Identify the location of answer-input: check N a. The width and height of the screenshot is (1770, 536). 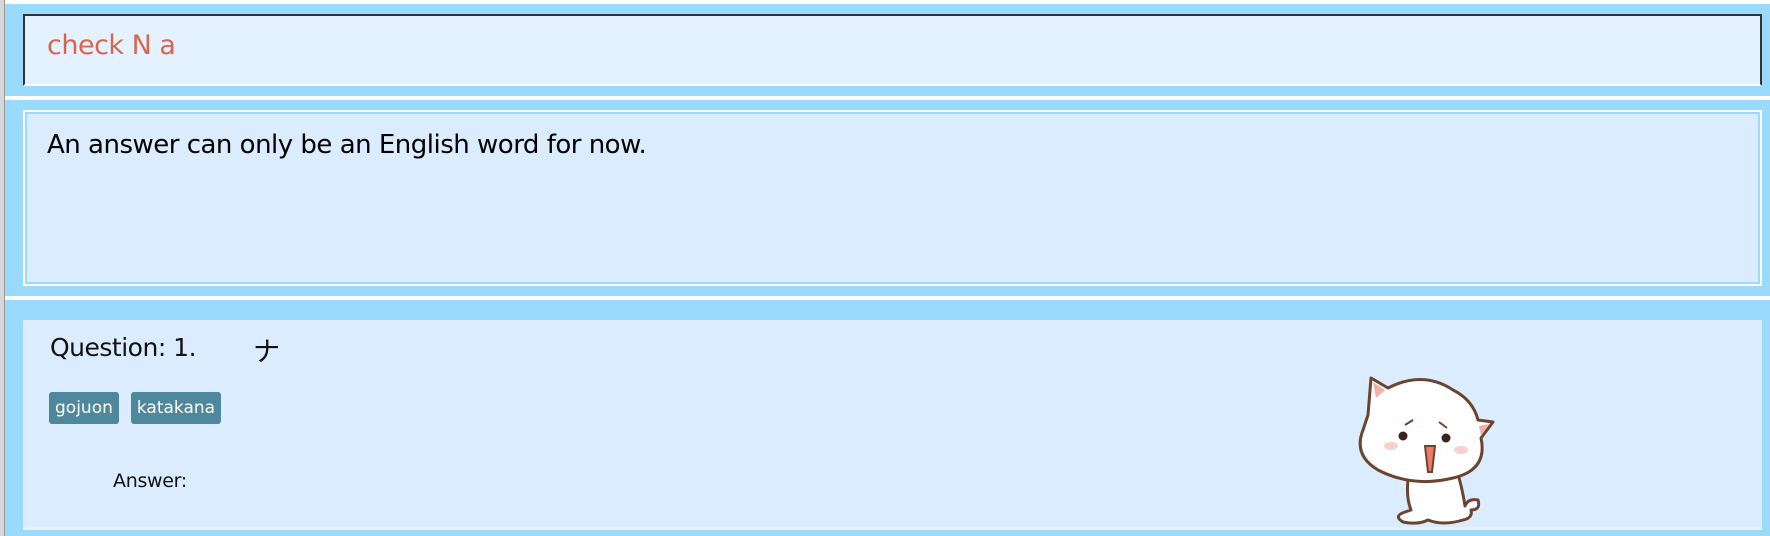
(892, 50).